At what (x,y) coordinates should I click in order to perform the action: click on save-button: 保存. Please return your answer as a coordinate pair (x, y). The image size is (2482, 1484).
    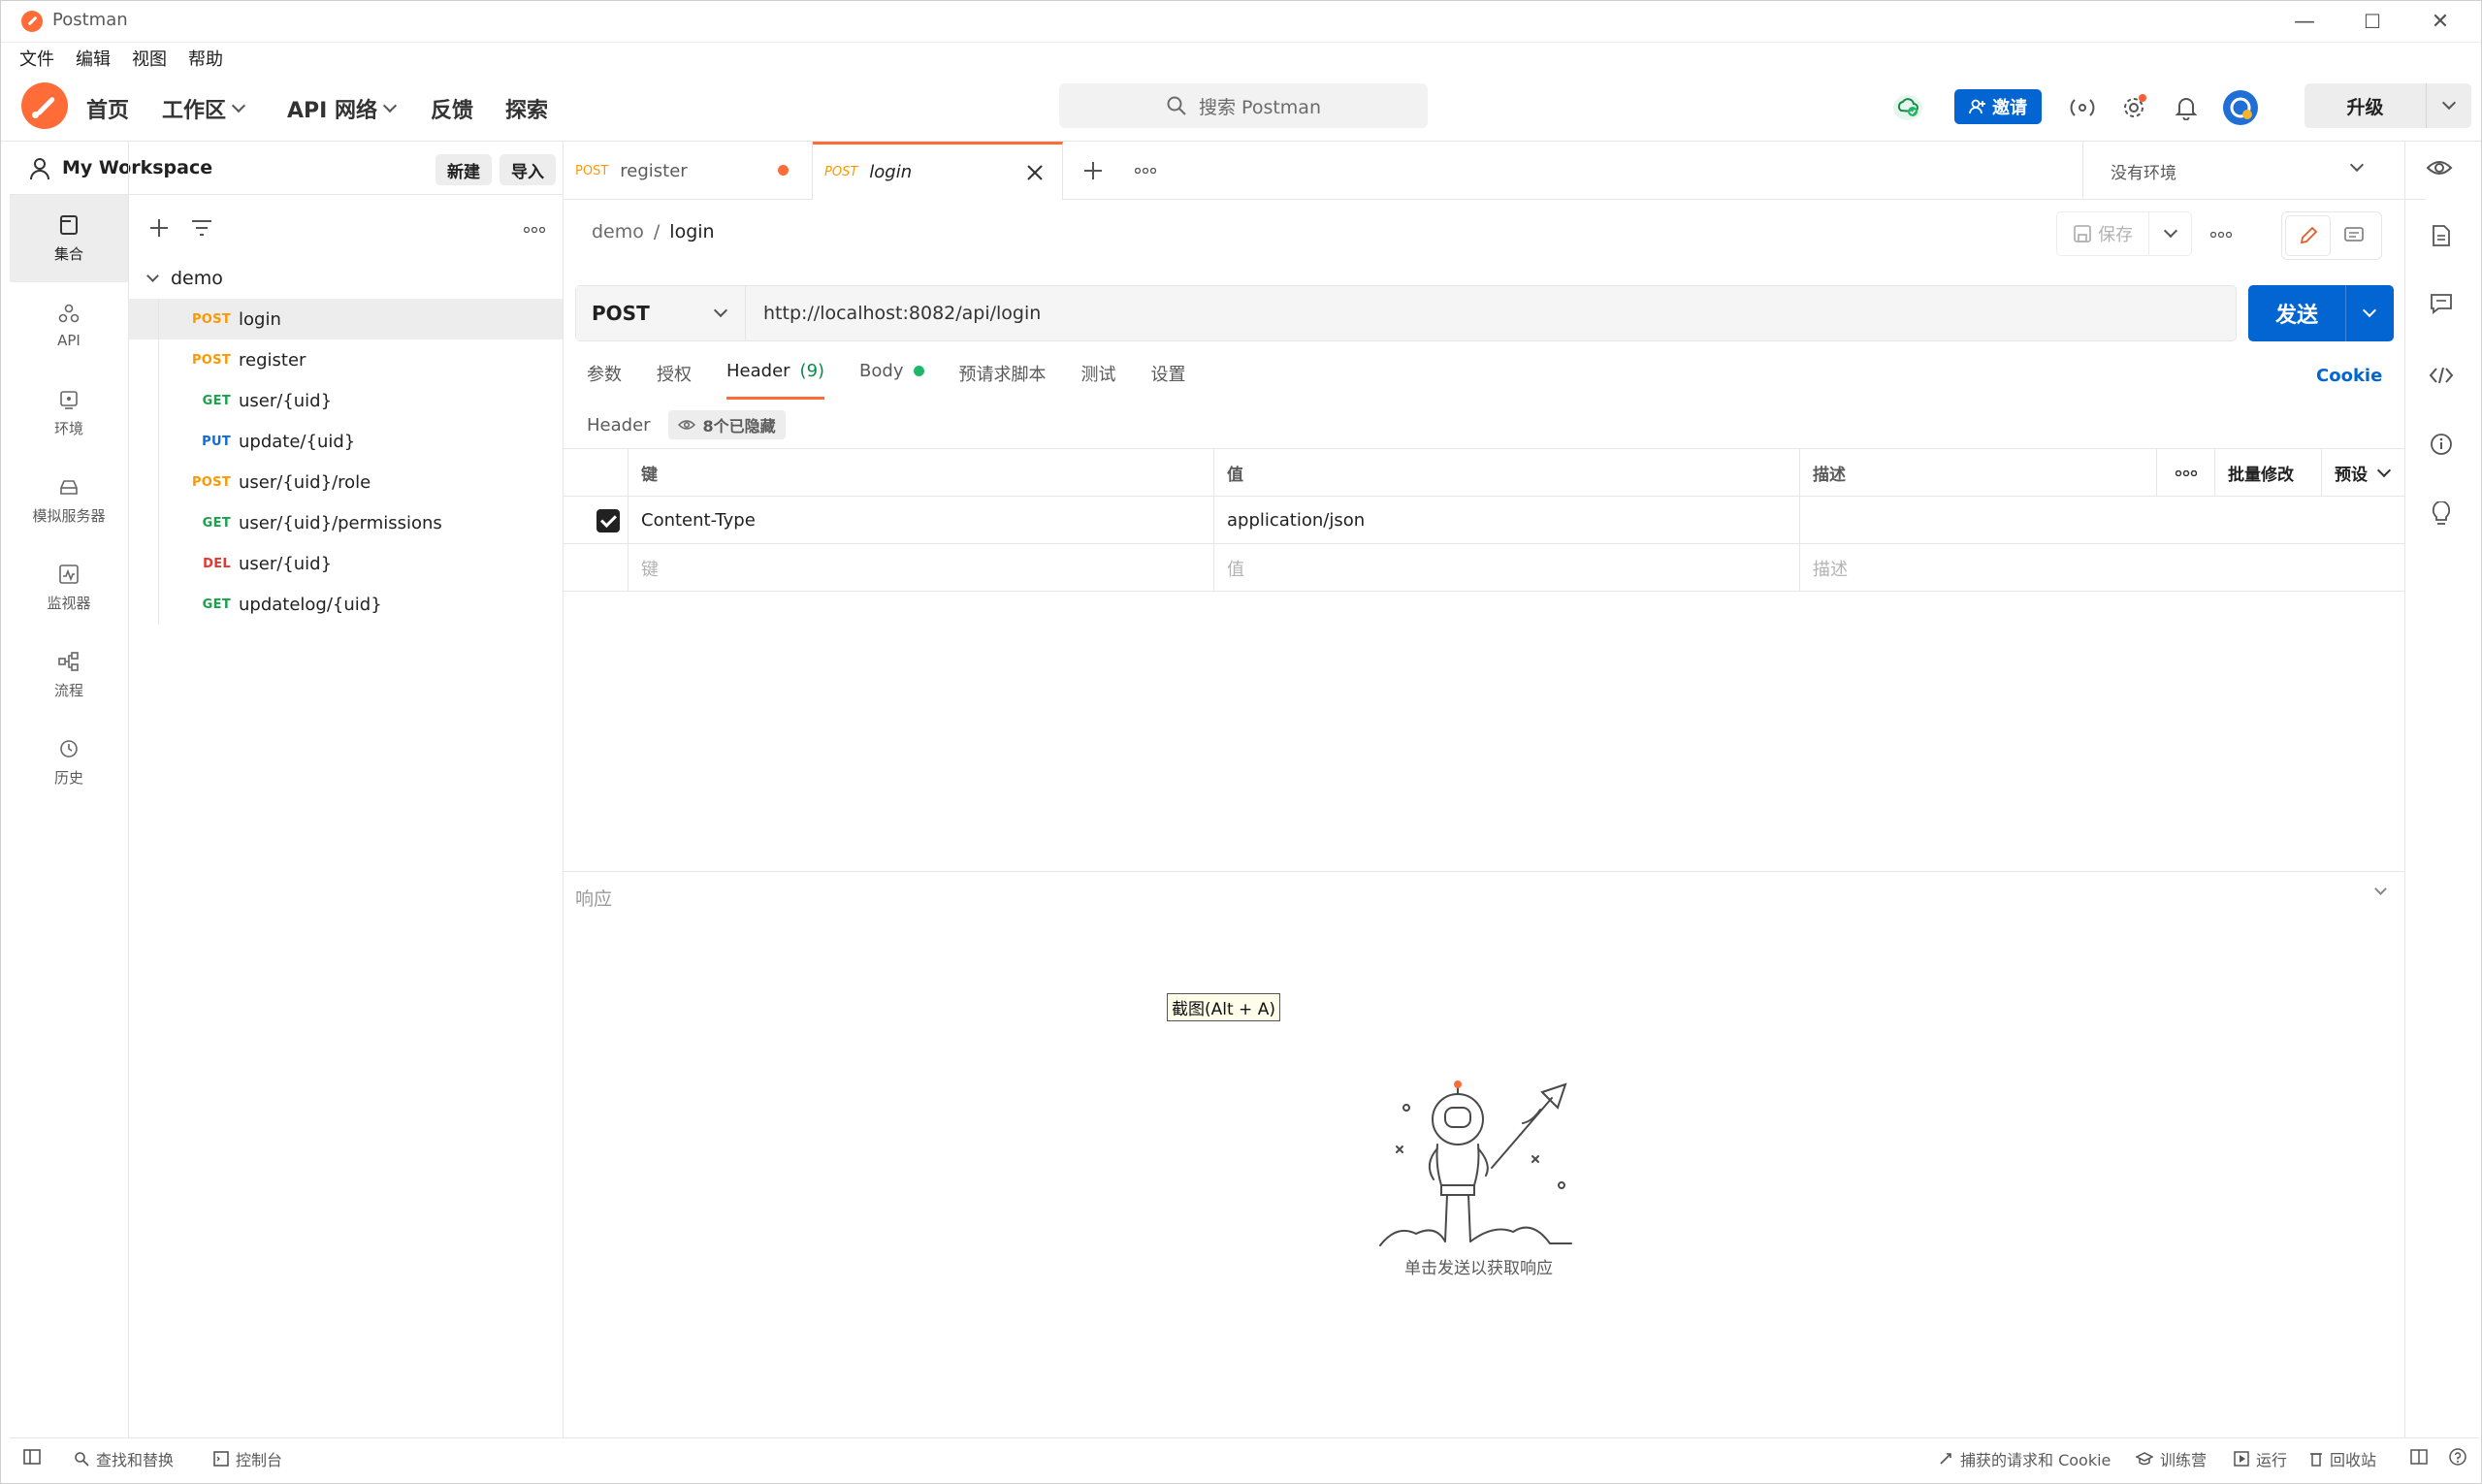
    Looking at the image, I should click on (2102, 234).